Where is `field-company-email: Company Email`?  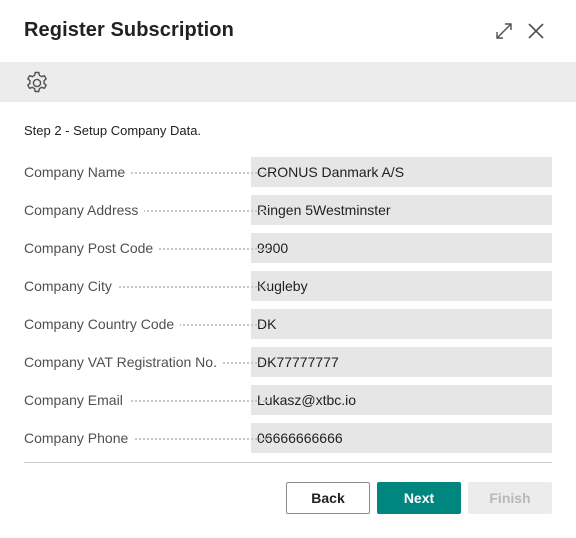 field-company-email: Company Email is located at coordinates (288, 400).